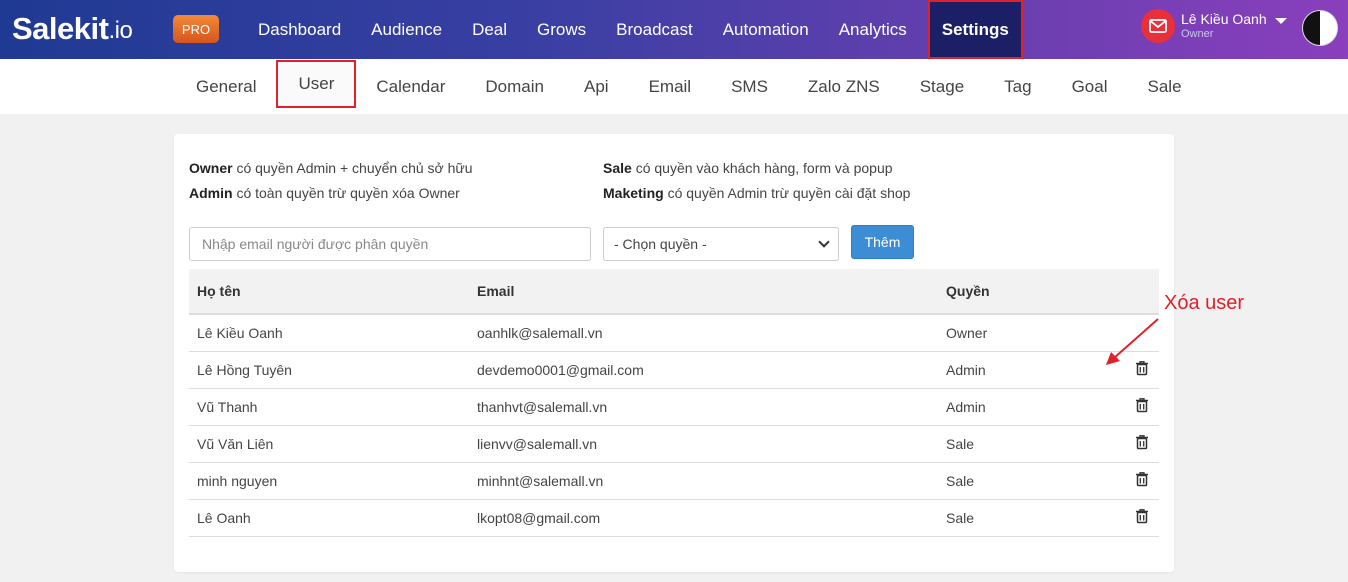 This screenshot has height=582, width=1348. Describe the element at coordinates (1121, 292) in the screenshot. I see `header-actions` at that location.